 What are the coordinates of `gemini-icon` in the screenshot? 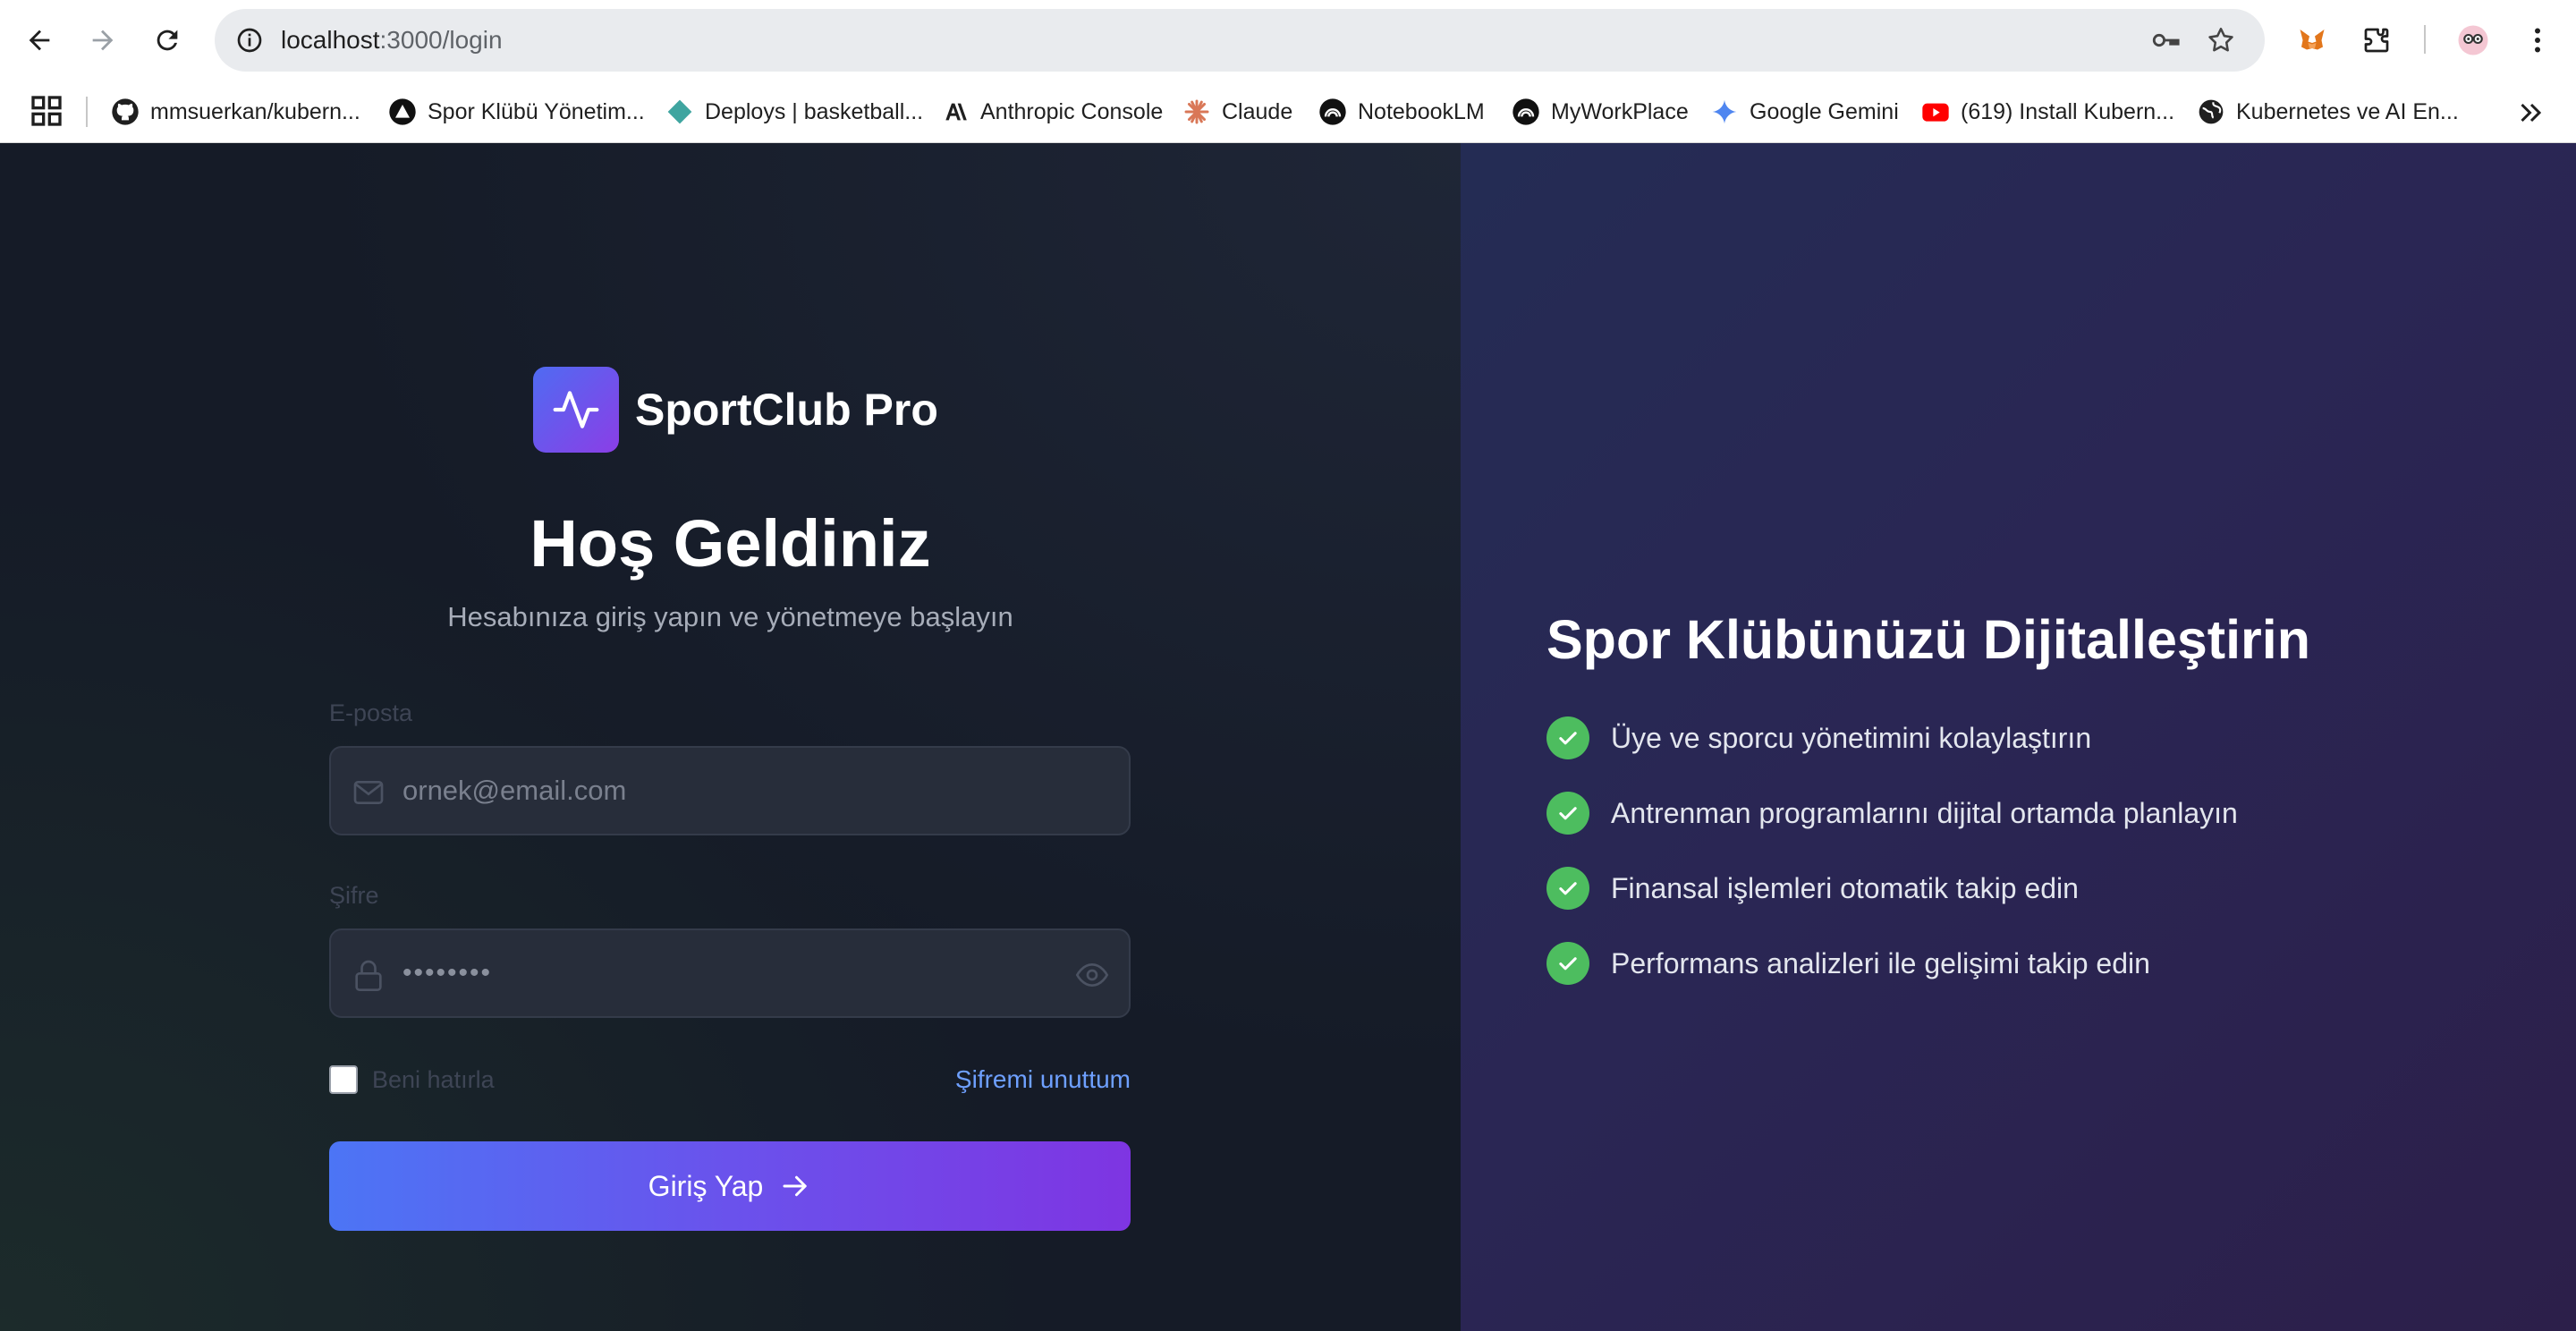 It's located at (1724, 112).